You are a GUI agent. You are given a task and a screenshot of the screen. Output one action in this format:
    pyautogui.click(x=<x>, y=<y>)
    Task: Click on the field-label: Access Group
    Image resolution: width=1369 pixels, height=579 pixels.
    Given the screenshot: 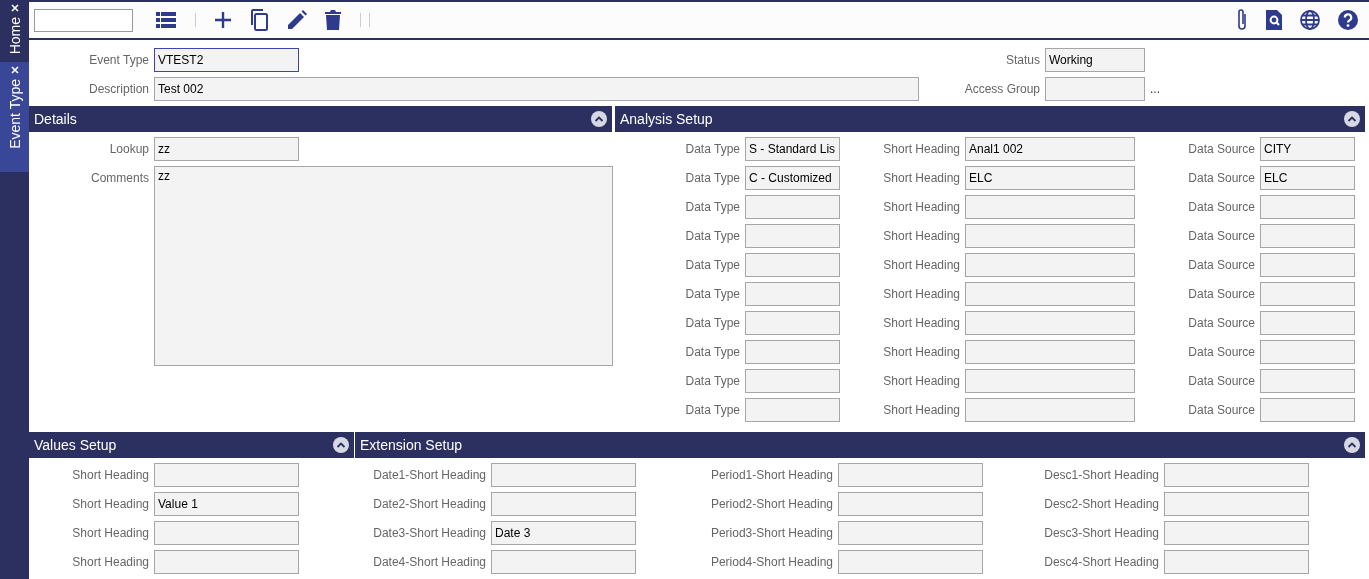 What is the action you would take?
    pyautogui.click(x=1001, y=89)
    